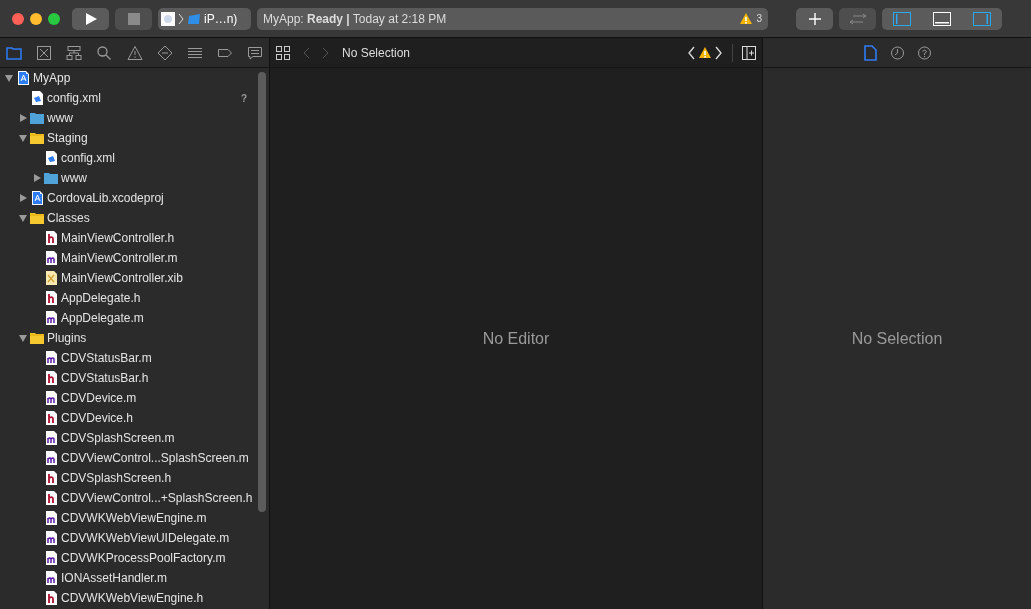 The width and height of the screenshot is (1031, 609). Describe the element at coordinates (114, 578) in the screenshot. I see `file-name: IONAssetHandler.m` at that location.